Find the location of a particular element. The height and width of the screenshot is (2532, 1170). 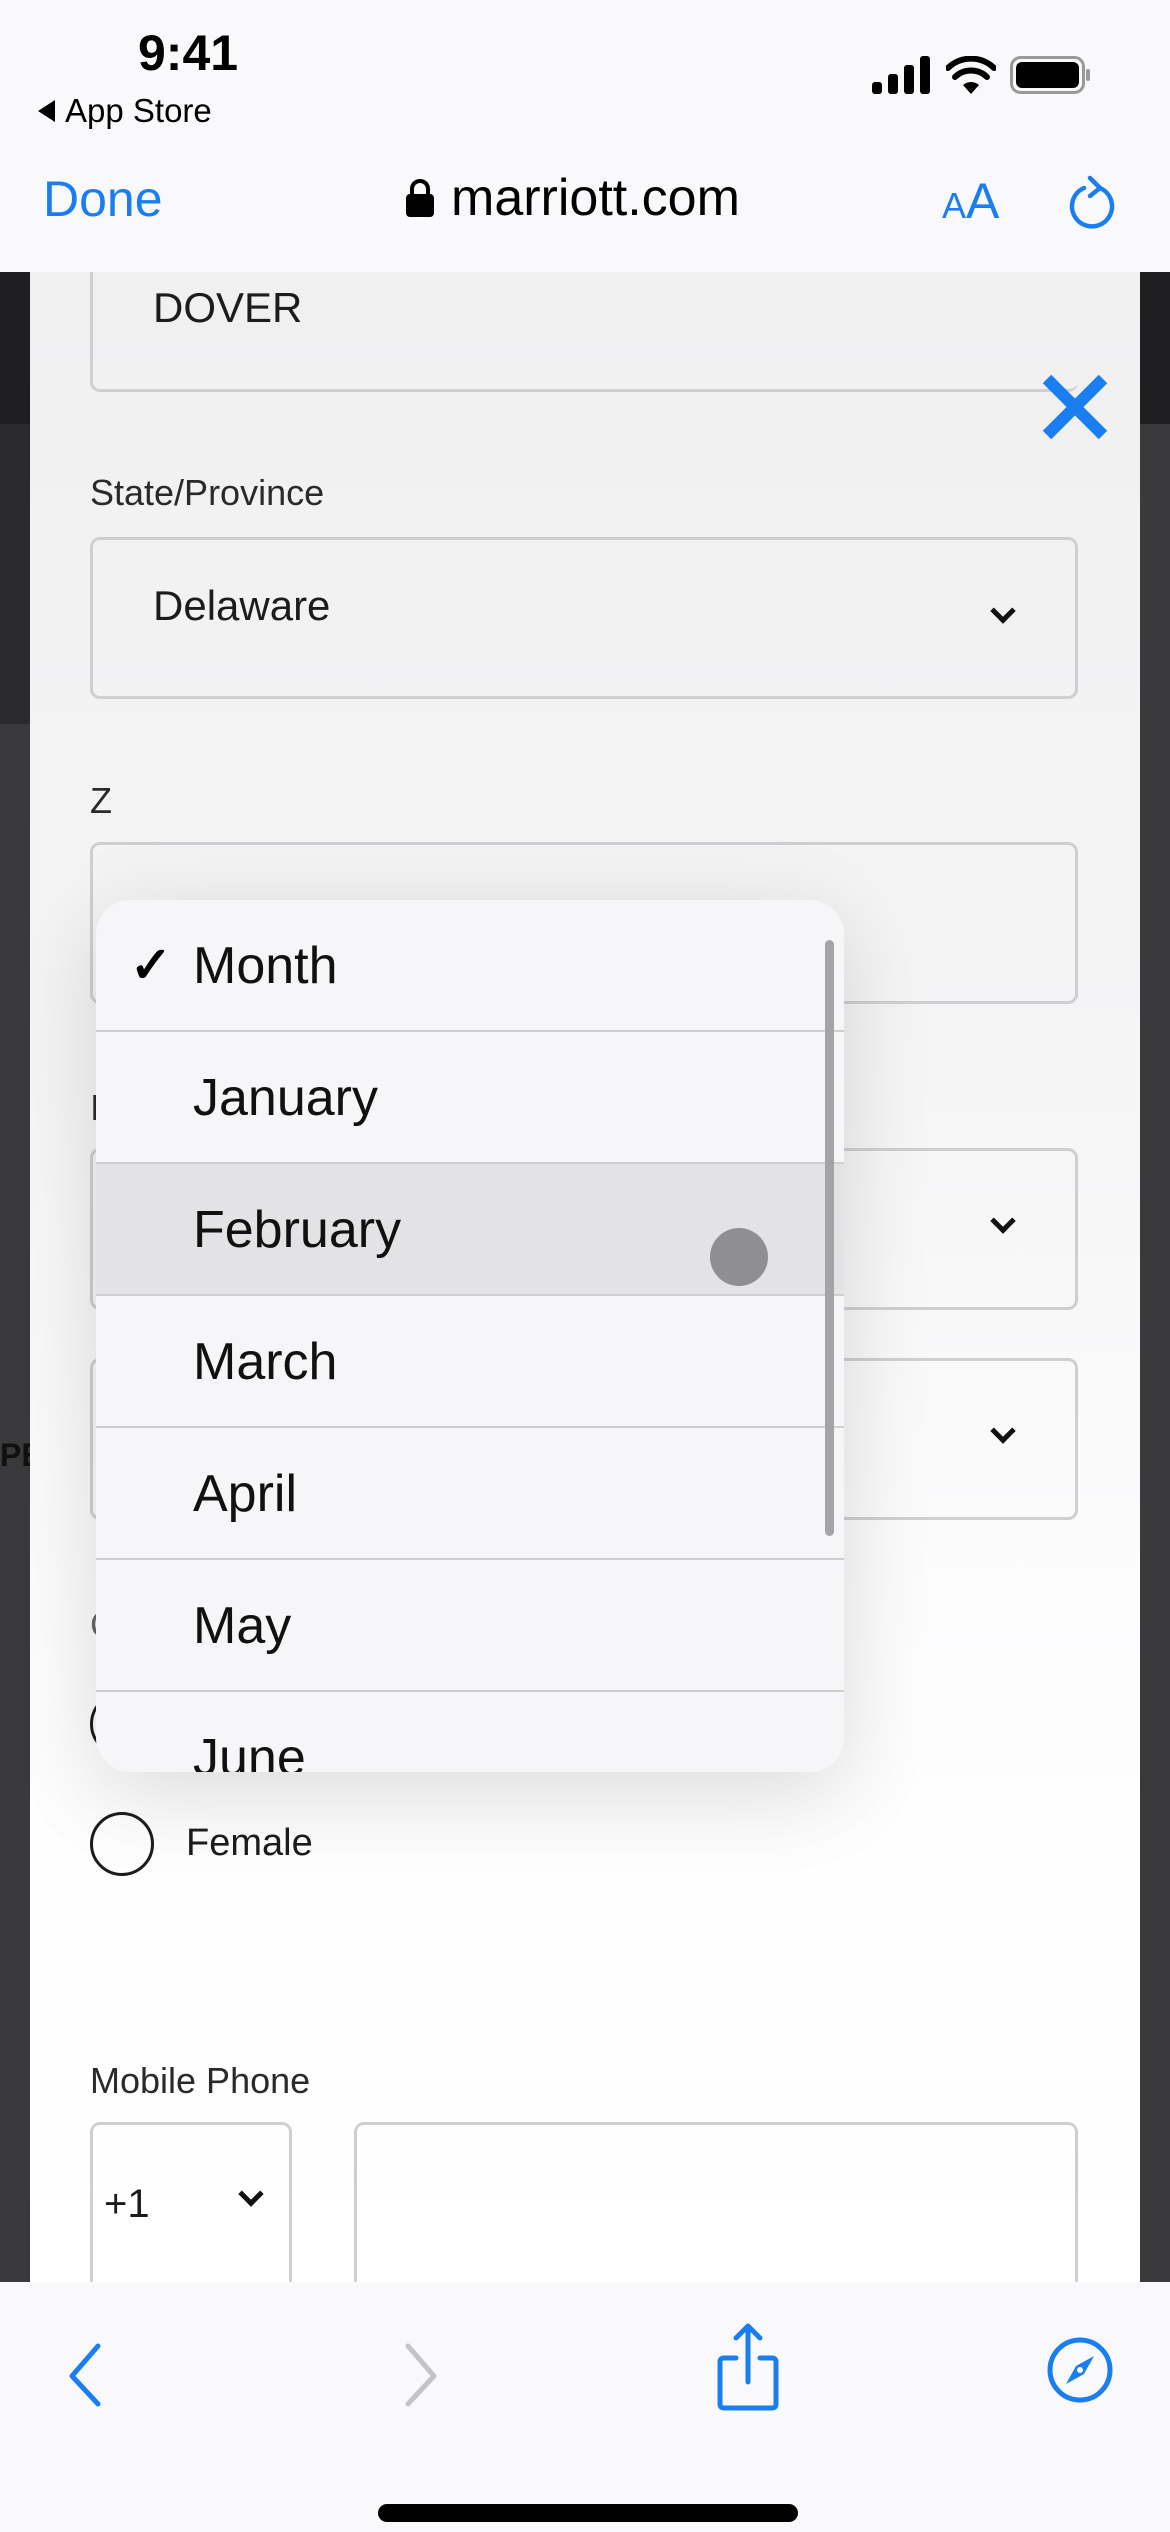

battery-icon is located at coordinates (1050, 75).